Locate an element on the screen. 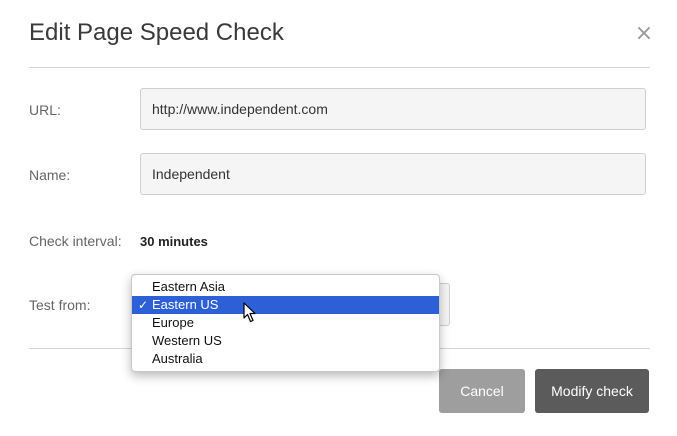 The width and height of the screenshot is (677, 436). option-europe: Europe is located at coordinates (285, 323).